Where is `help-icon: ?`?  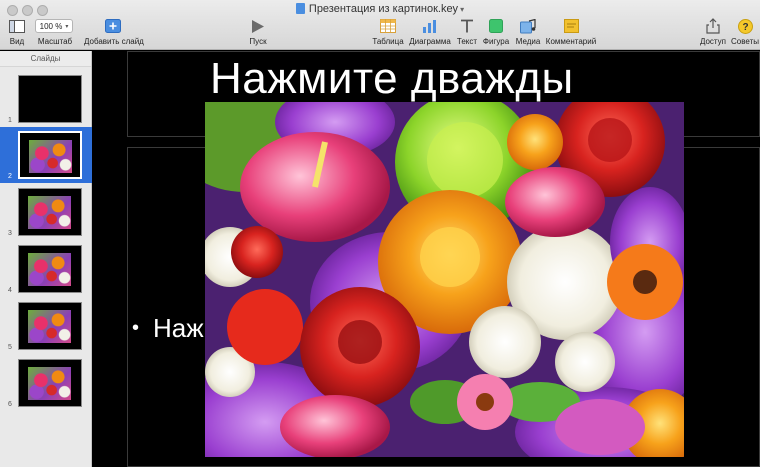 help-icon: ? is located at coordinates (745, 26).